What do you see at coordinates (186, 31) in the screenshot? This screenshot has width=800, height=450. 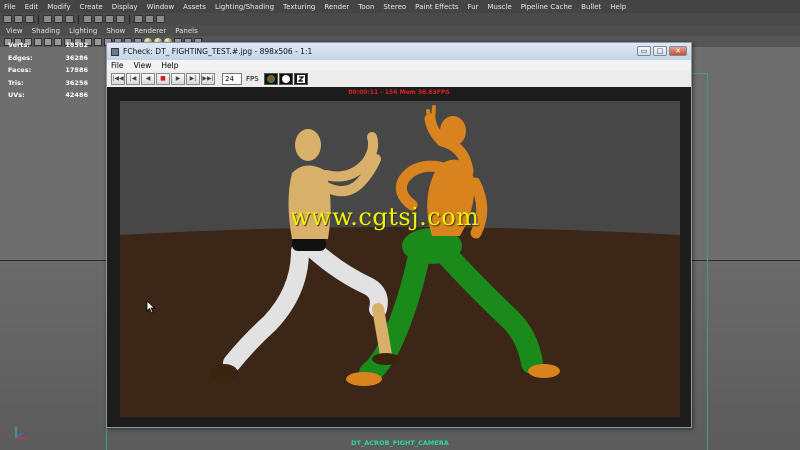 I see `panel-menu-panels: Panels` at bounding box center [186, 31].